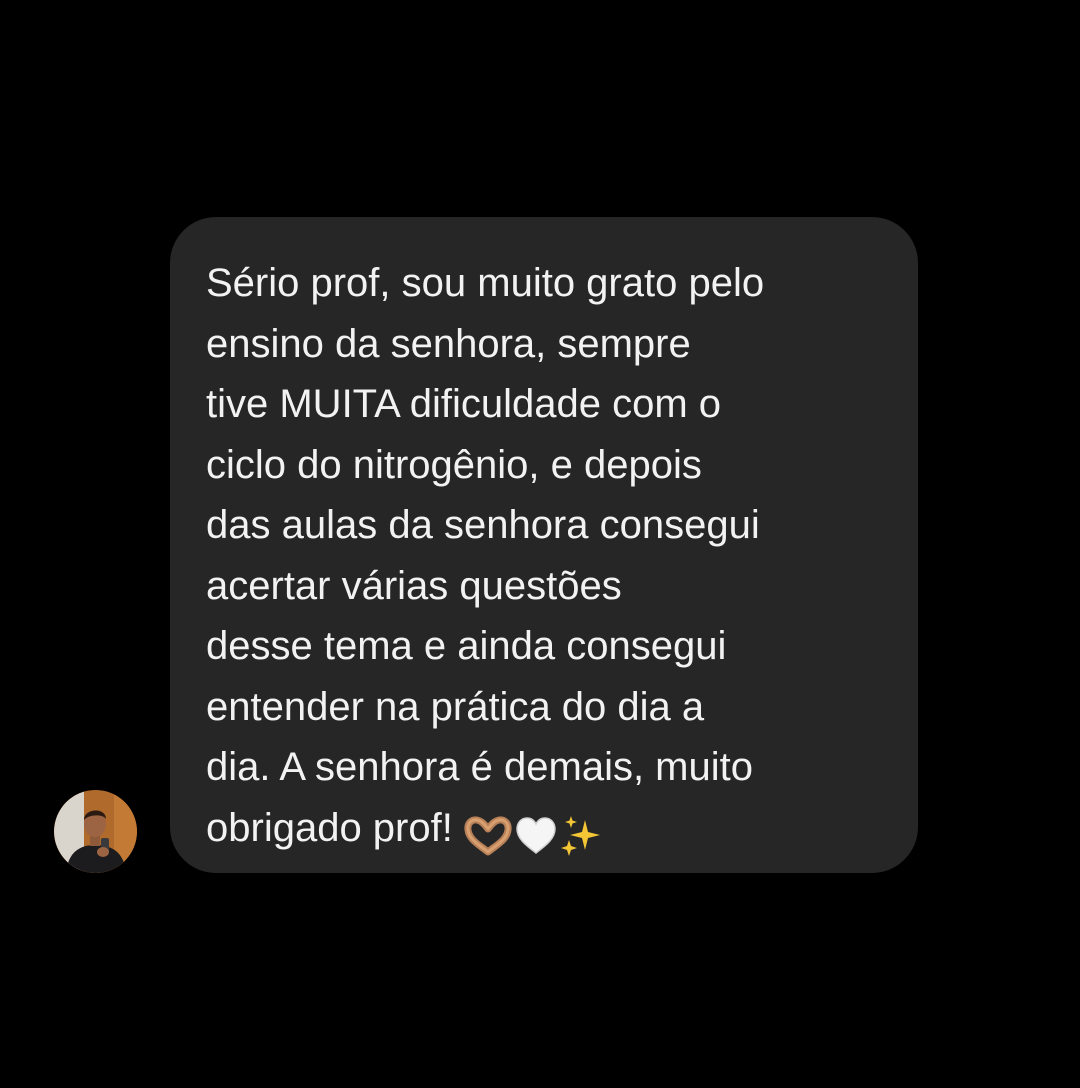 This screenshot has width=1080, height=1088. I want to click on white-heart-emoji-icon, so click(536, 835).